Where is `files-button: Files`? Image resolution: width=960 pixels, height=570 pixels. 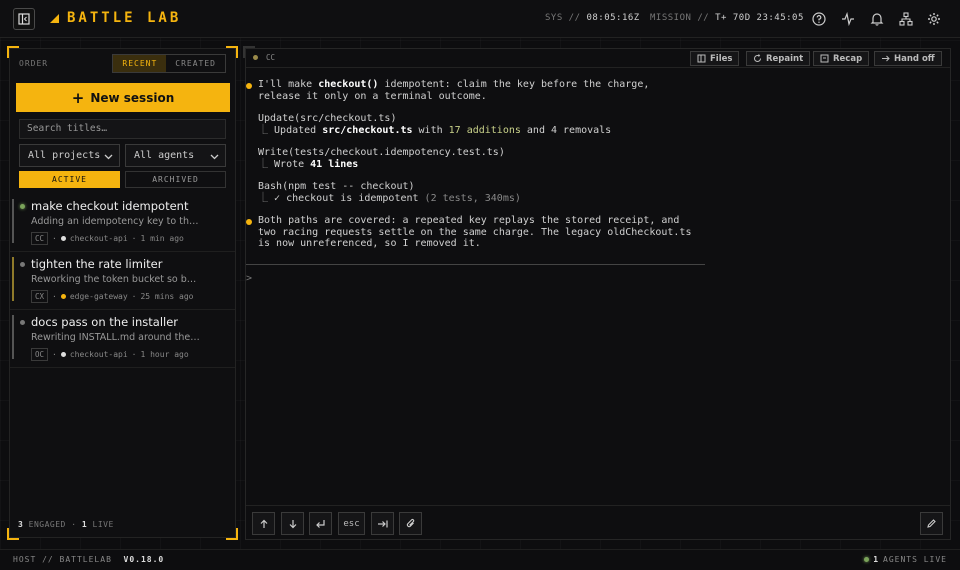
files-button: Files is located at coordinates (715, 58).